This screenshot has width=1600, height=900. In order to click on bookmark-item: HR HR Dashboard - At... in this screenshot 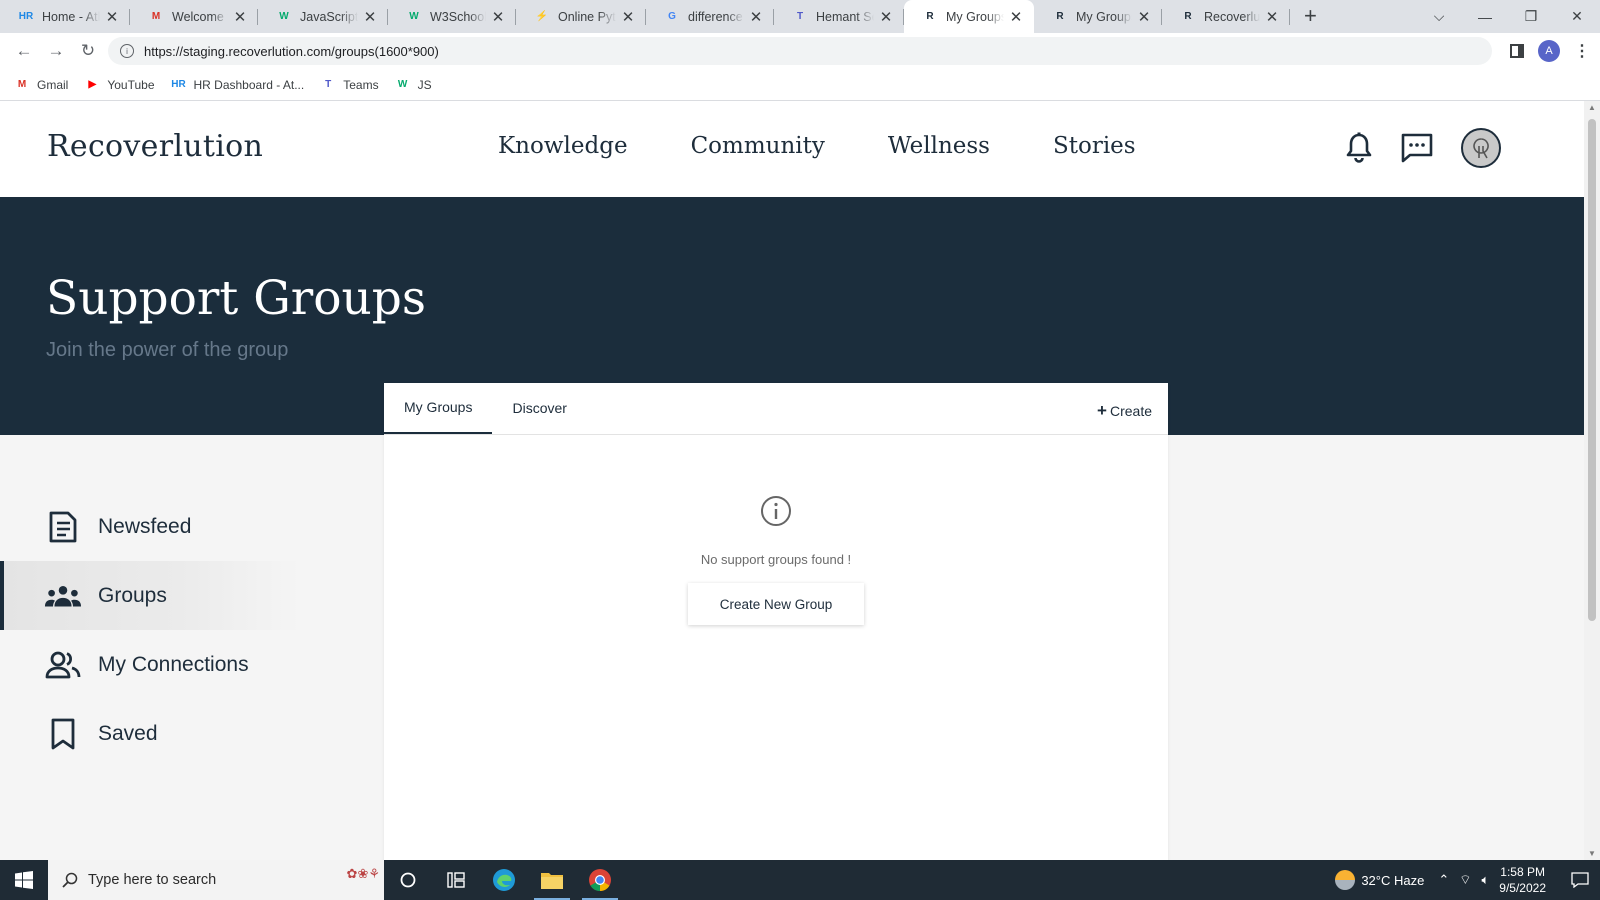, I will do `click(237, 85)`.